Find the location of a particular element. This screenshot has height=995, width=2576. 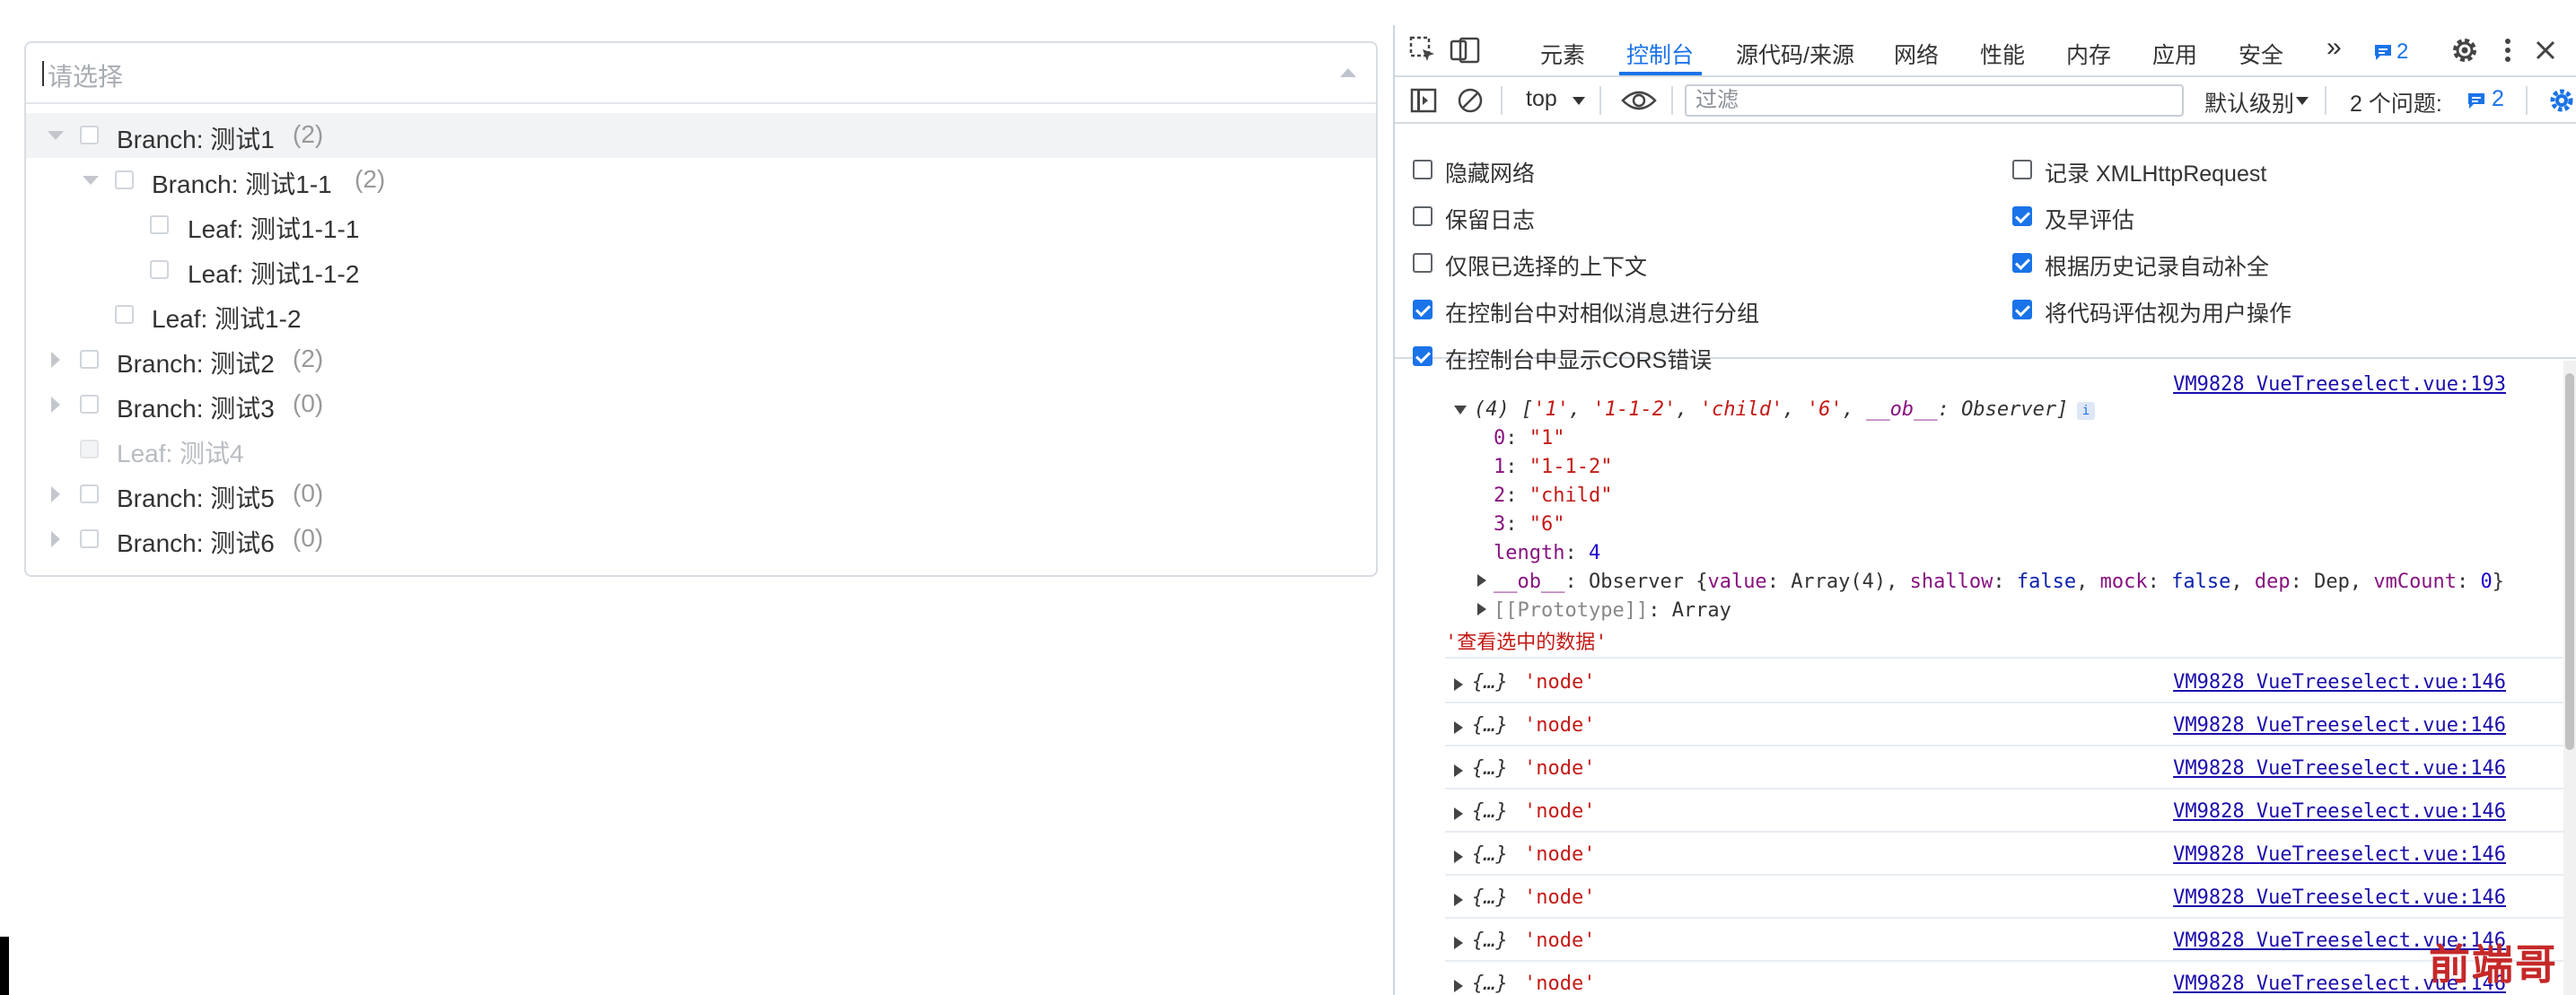

prototype-entry: [[Prototype]]: Array is located at coordinates (1612, 610).